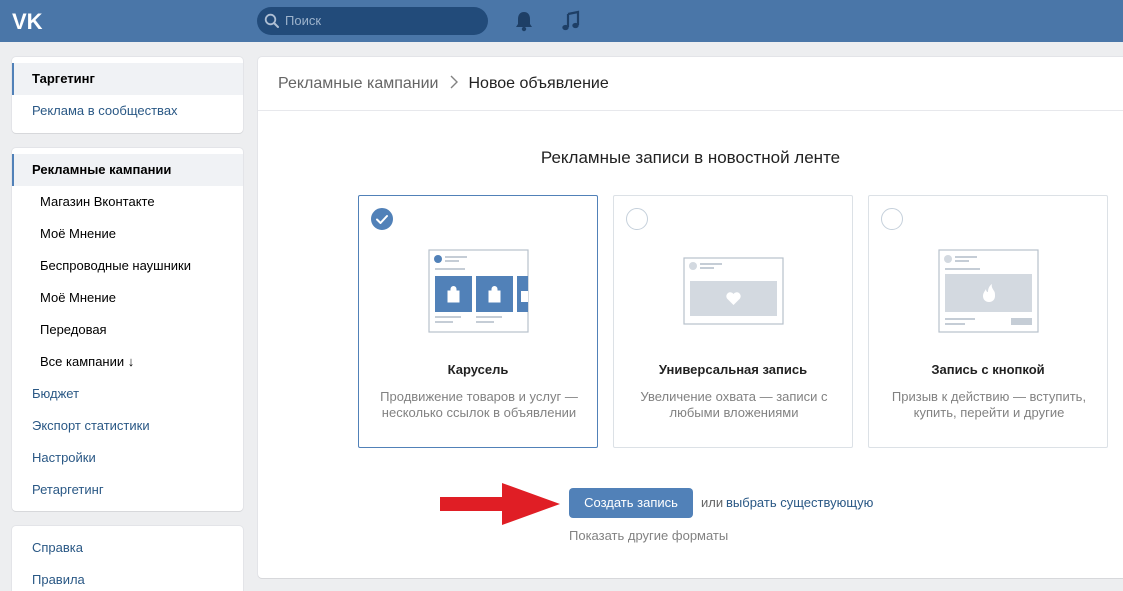  I want to click on check-icon, so click(382, 219).